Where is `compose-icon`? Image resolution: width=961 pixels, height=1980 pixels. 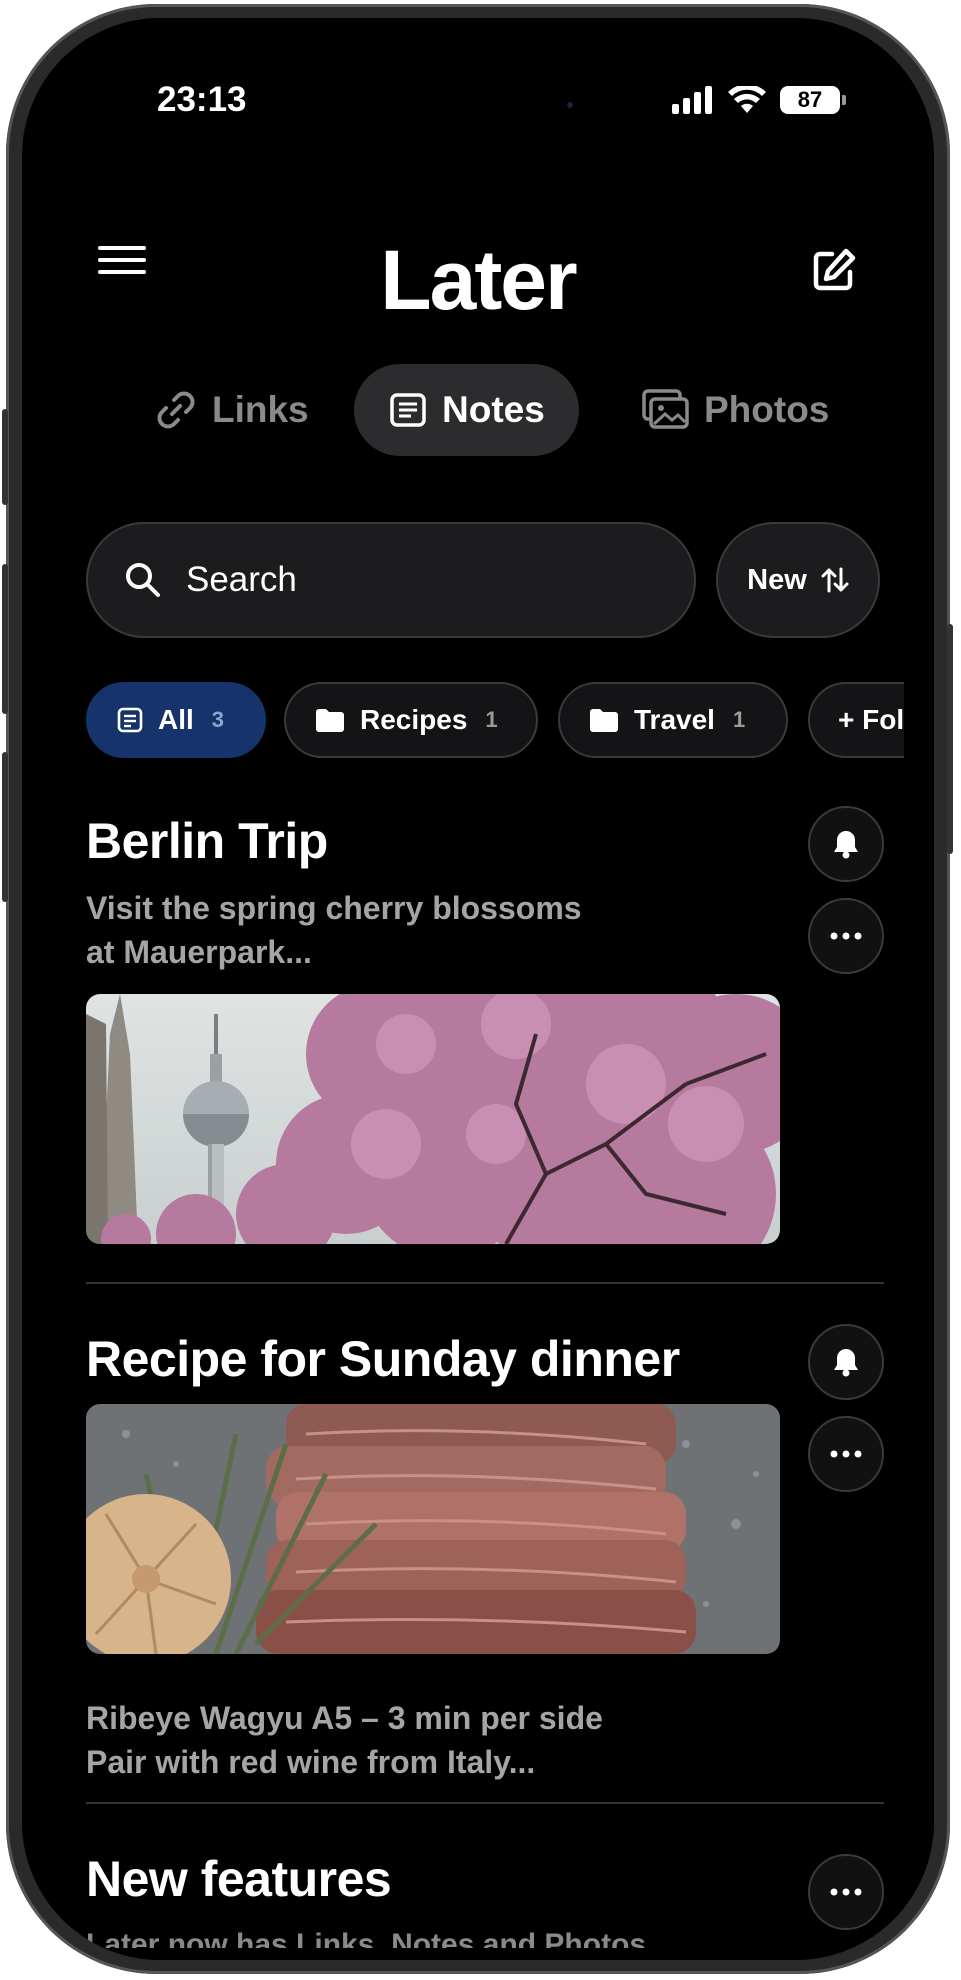
compose-icon is located at coordinates (834, 269).